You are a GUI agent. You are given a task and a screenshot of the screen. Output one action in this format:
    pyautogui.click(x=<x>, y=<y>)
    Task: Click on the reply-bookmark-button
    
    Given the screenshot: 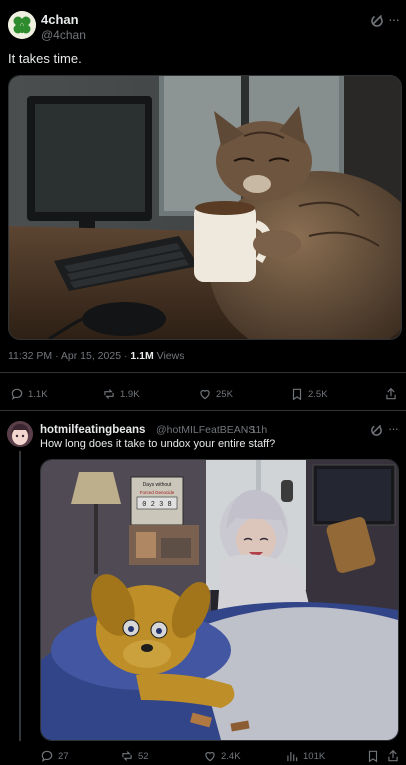 What is the action you would take?
    pyautogui.click(x=373, y=756)
    